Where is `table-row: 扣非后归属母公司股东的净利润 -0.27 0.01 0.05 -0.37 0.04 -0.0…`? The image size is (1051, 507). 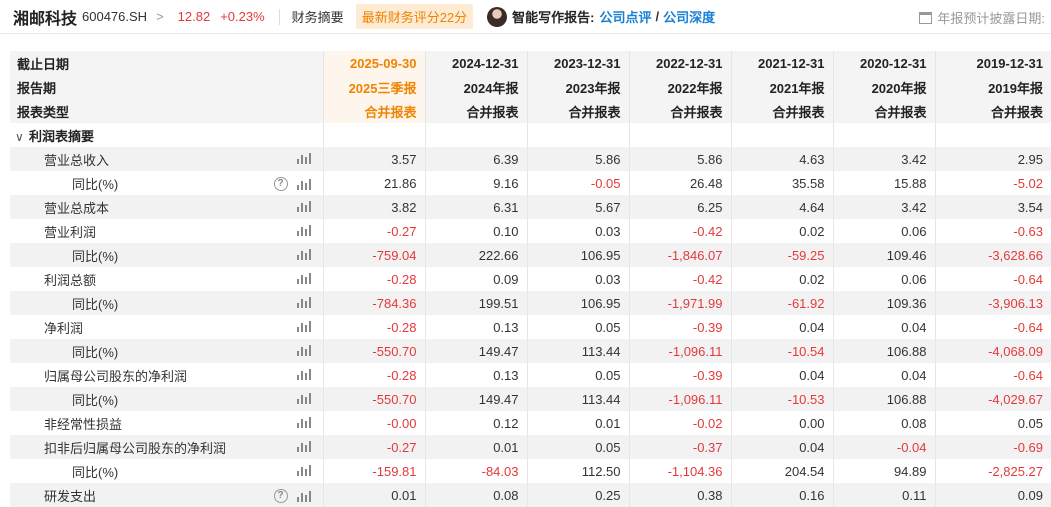 table-row: 扣非后归属母公司股东的净利润 -0.27 0.01 0.05 -0.37 0.04 -0.0… is located at coordinates (530, 447).